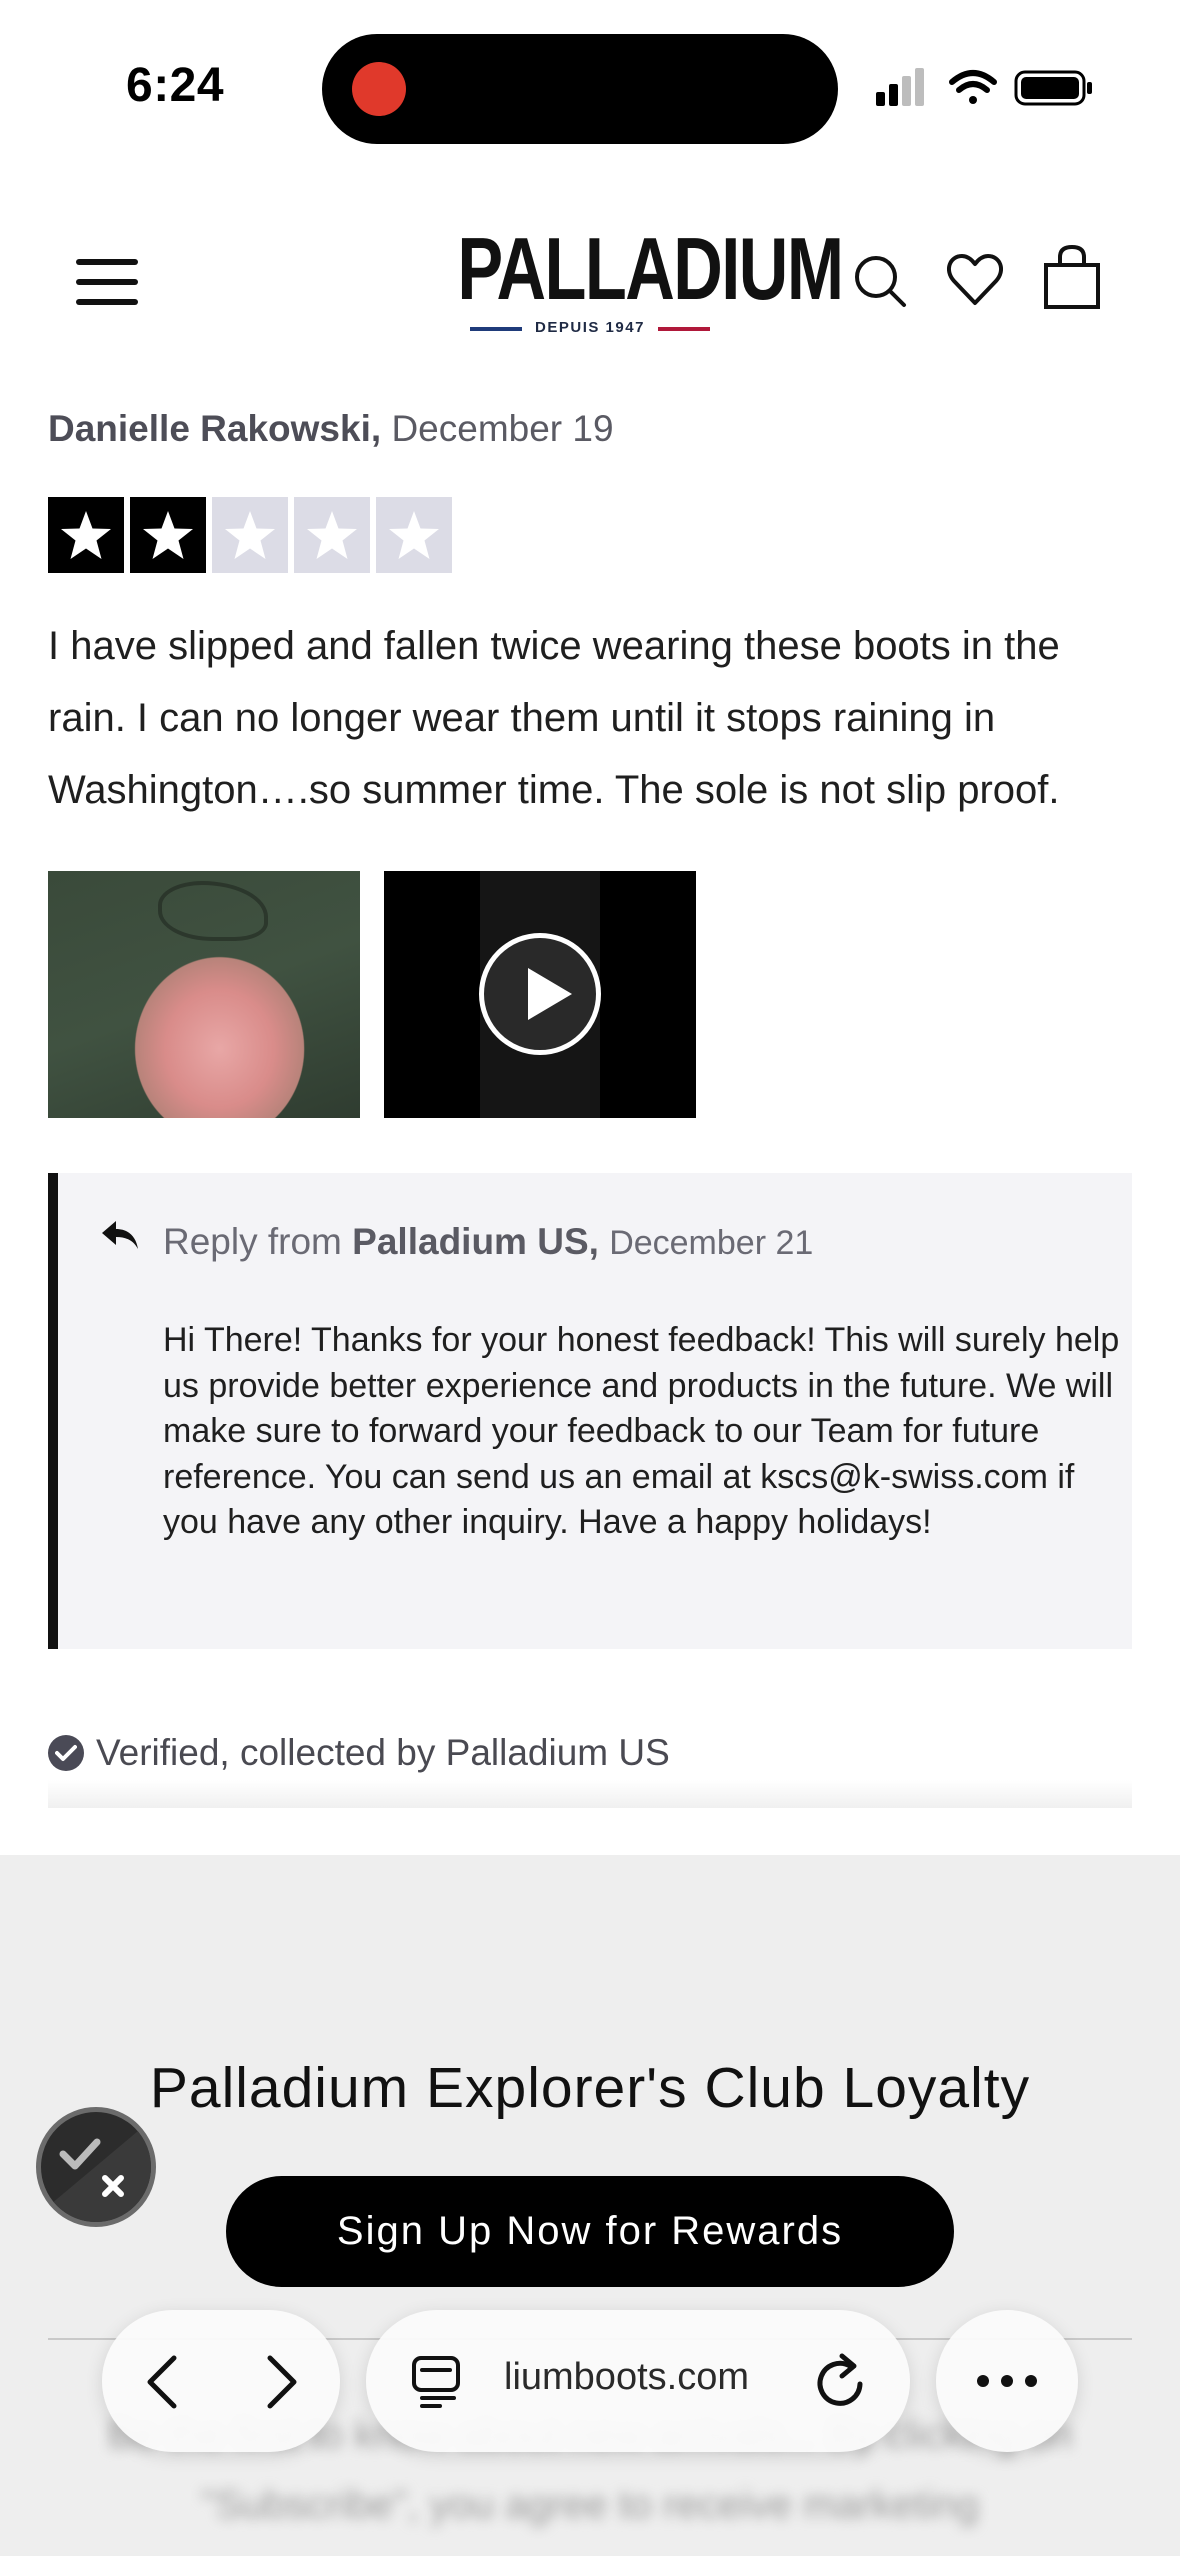 Image resolution: width=1180 pixels, height=2556 pixels. I want to click on more-options-button, so click(1007, 2381).